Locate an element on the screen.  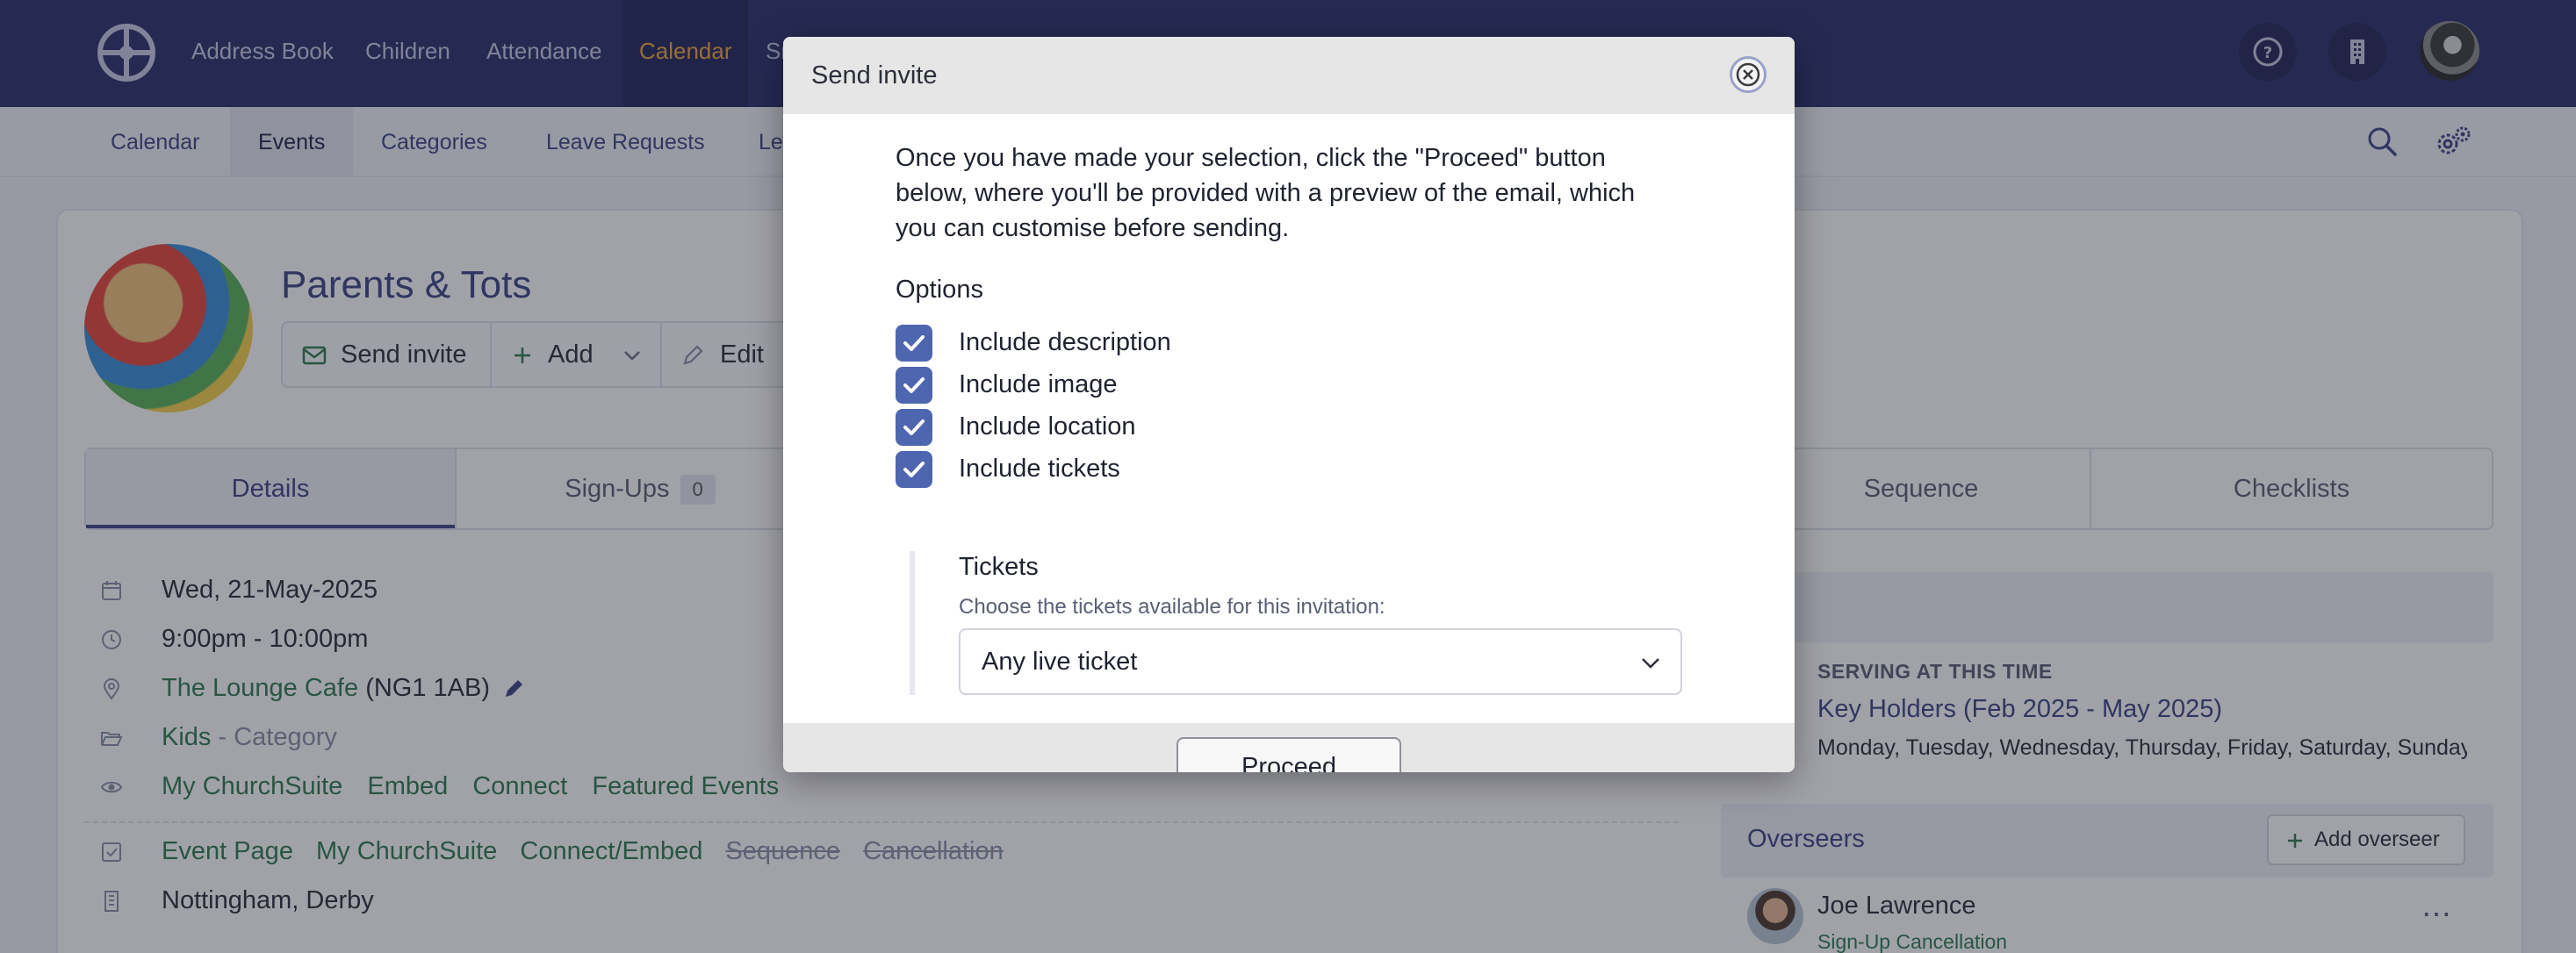
modal-title: Send invite is located at coordinates (874, 75).